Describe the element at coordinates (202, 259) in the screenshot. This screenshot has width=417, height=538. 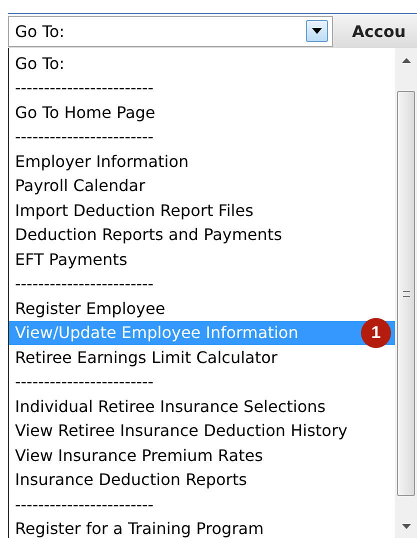
I see `dropdown-option: EFT Payments` at that location.